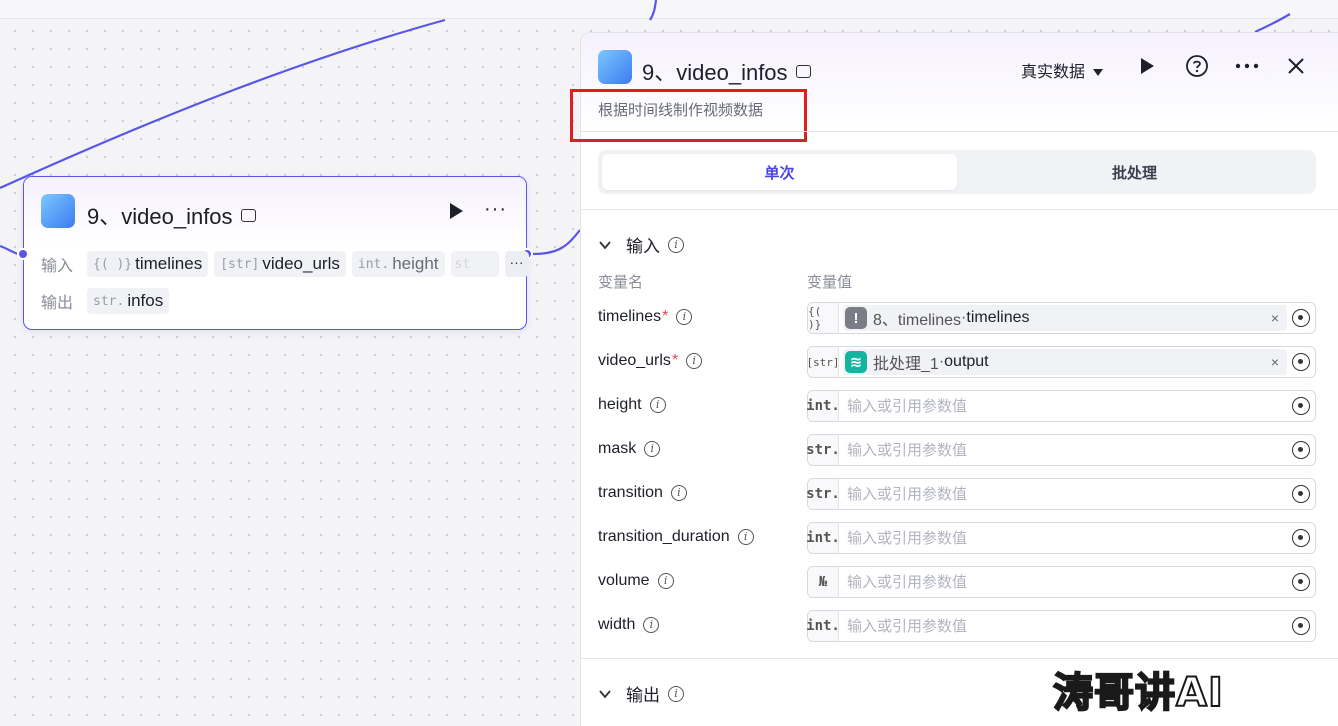  I want to click on edge-top-left, so click(223, 104).